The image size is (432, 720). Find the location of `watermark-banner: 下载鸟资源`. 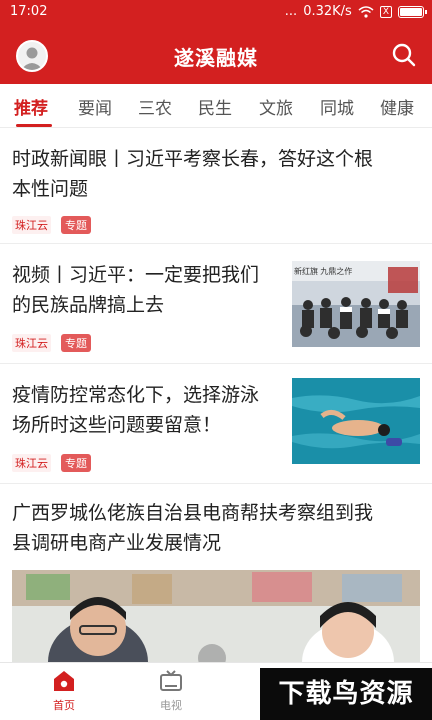

watermark-banner: 下载鸟资源 is located at coordinates (346, 694).